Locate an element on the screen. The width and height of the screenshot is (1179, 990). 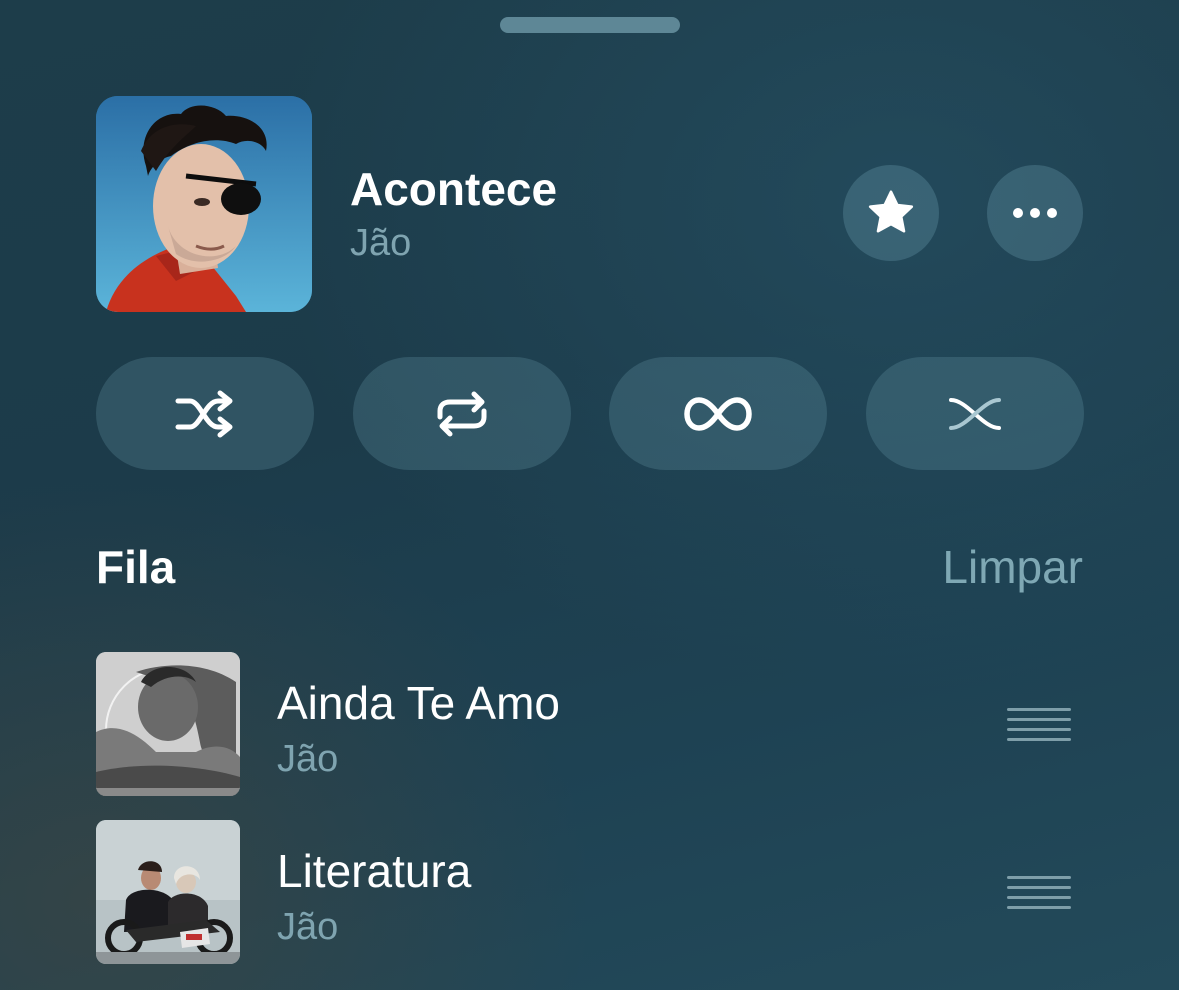
queue-item: Literatura Jão is located at coordinates (589, 892).